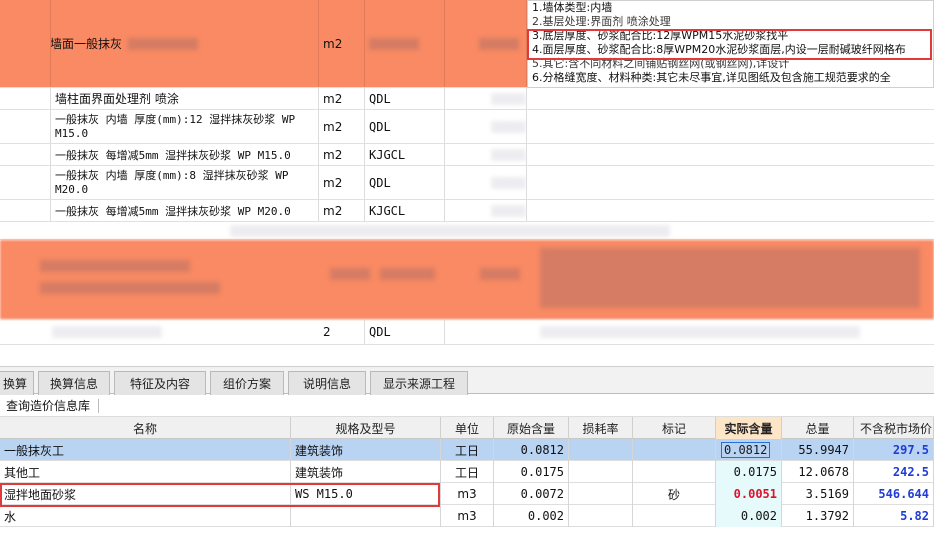 Image resolution: width=934 pixels, height=551 pixels. I want to click on table-row: 其他工 建筑装饰 工日 0.0175 0.0175 12.0678 242.5, so click(467, 472).